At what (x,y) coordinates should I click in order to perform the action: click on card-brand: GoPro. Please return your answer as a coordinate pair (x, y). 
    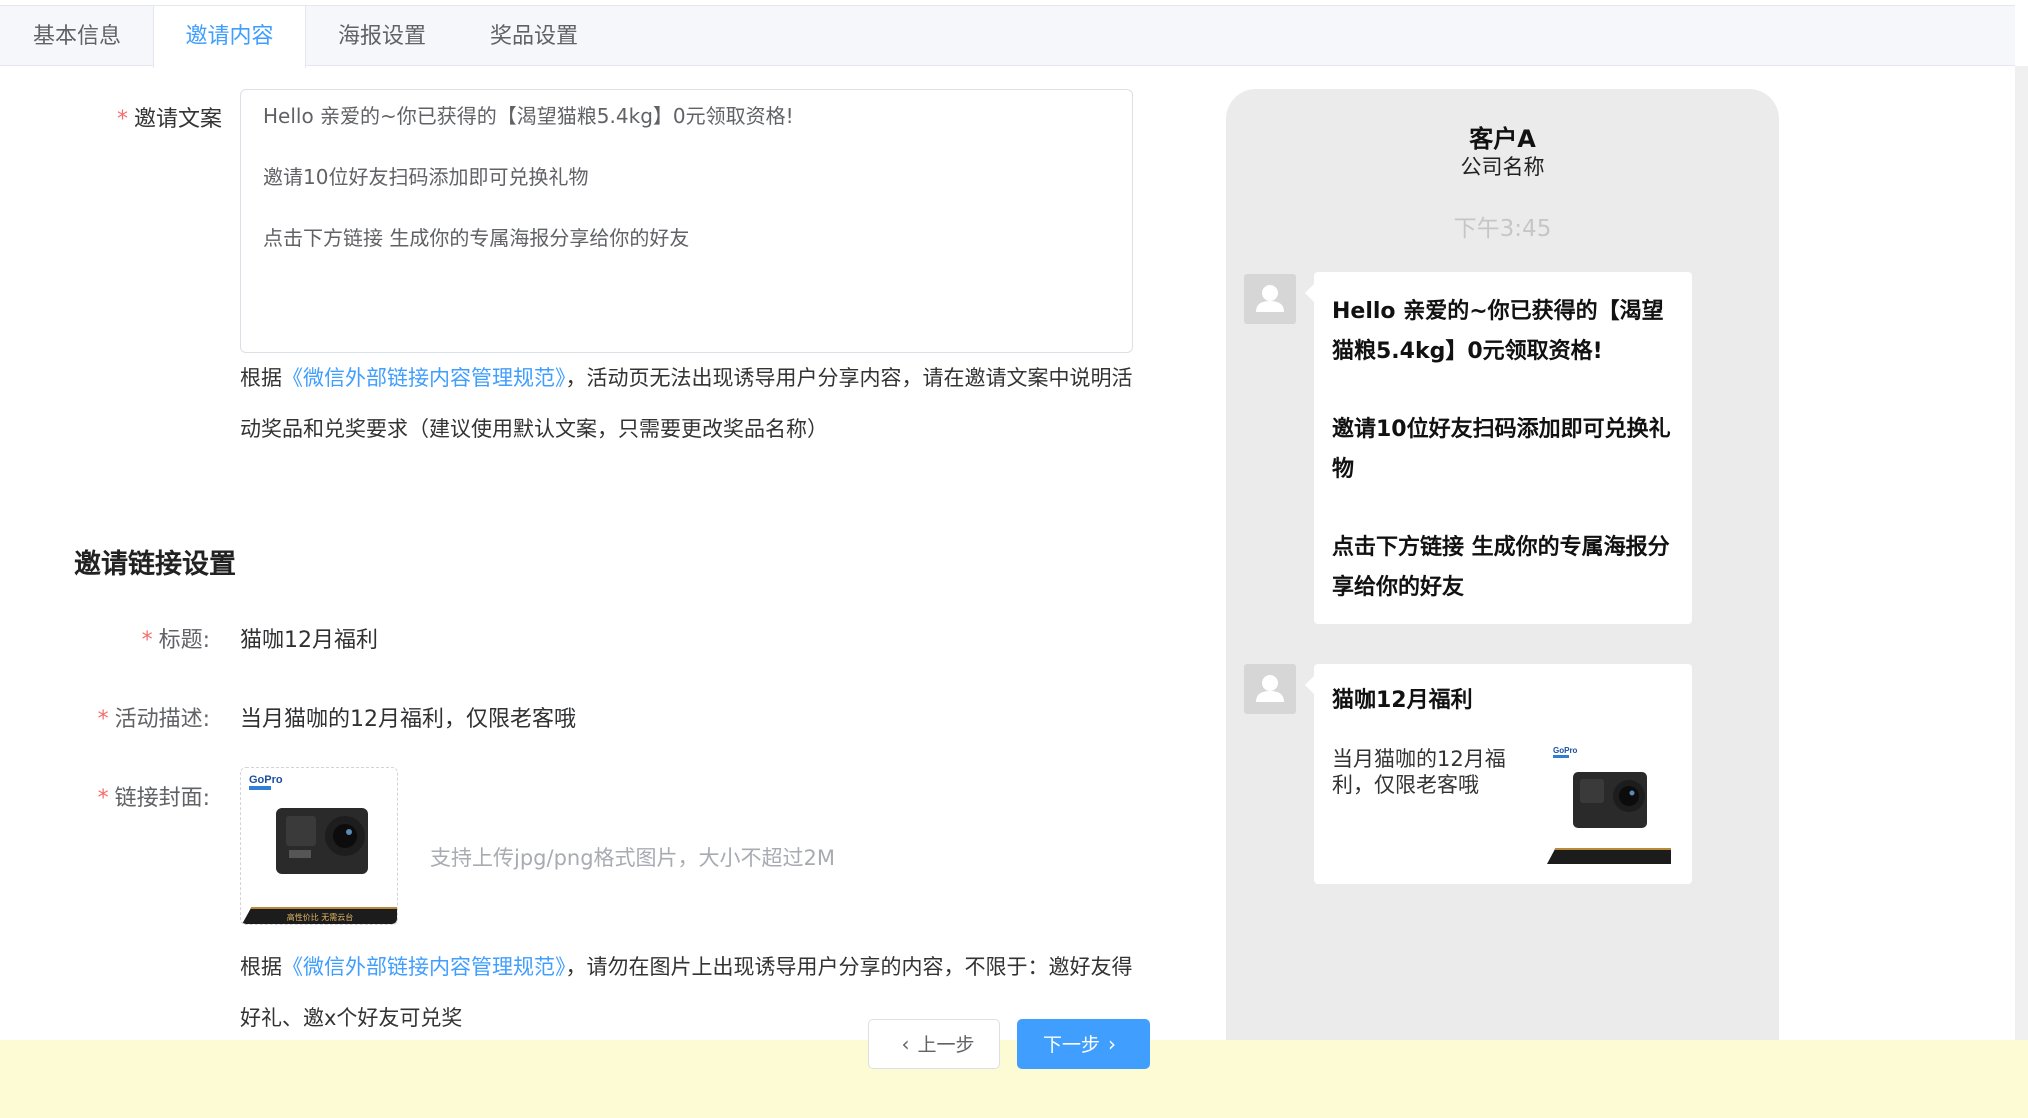
    Looking at the image, I should click on (1565, 750).